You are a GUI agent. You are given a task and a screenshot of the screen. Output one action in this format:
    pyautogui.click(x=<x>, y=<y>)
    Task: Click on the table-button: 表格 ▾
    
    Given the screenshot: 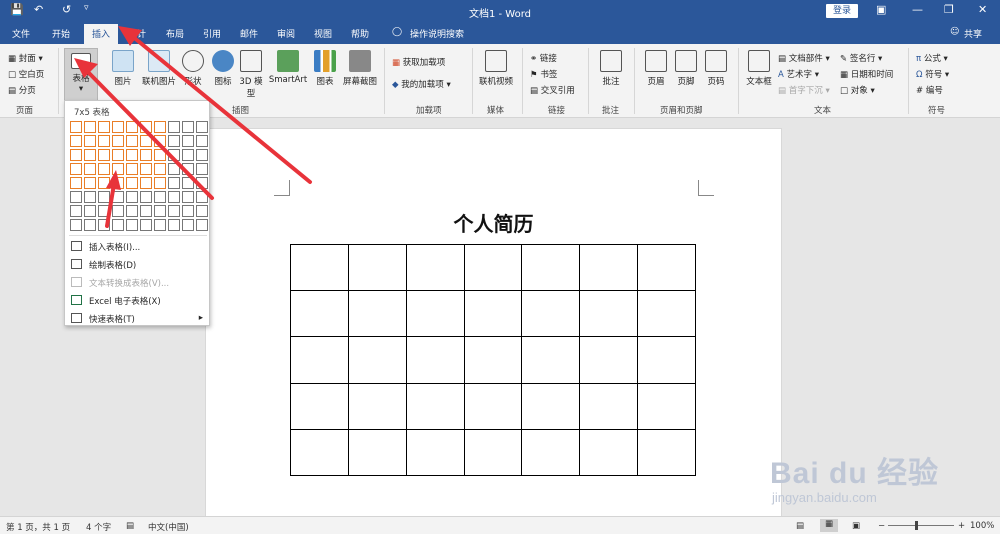 What is the action you would take?
    pyautogui.click(x=81, y=75)
    